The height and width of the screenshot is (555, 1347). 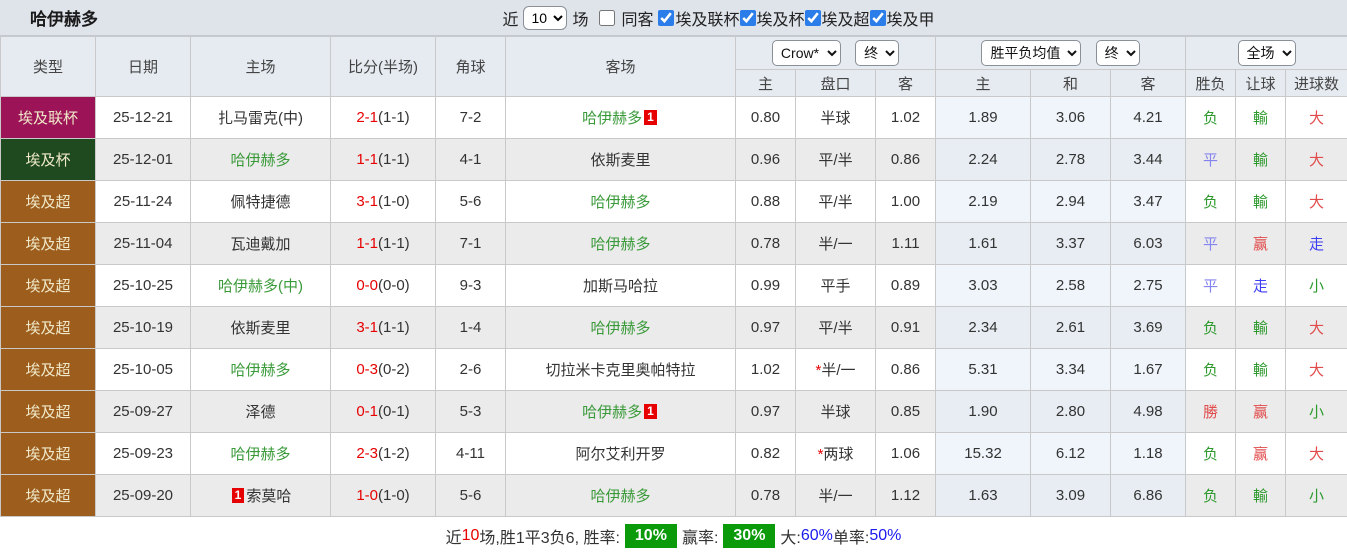 I want to click on summary-text: 近, so click(x=454, y=536).